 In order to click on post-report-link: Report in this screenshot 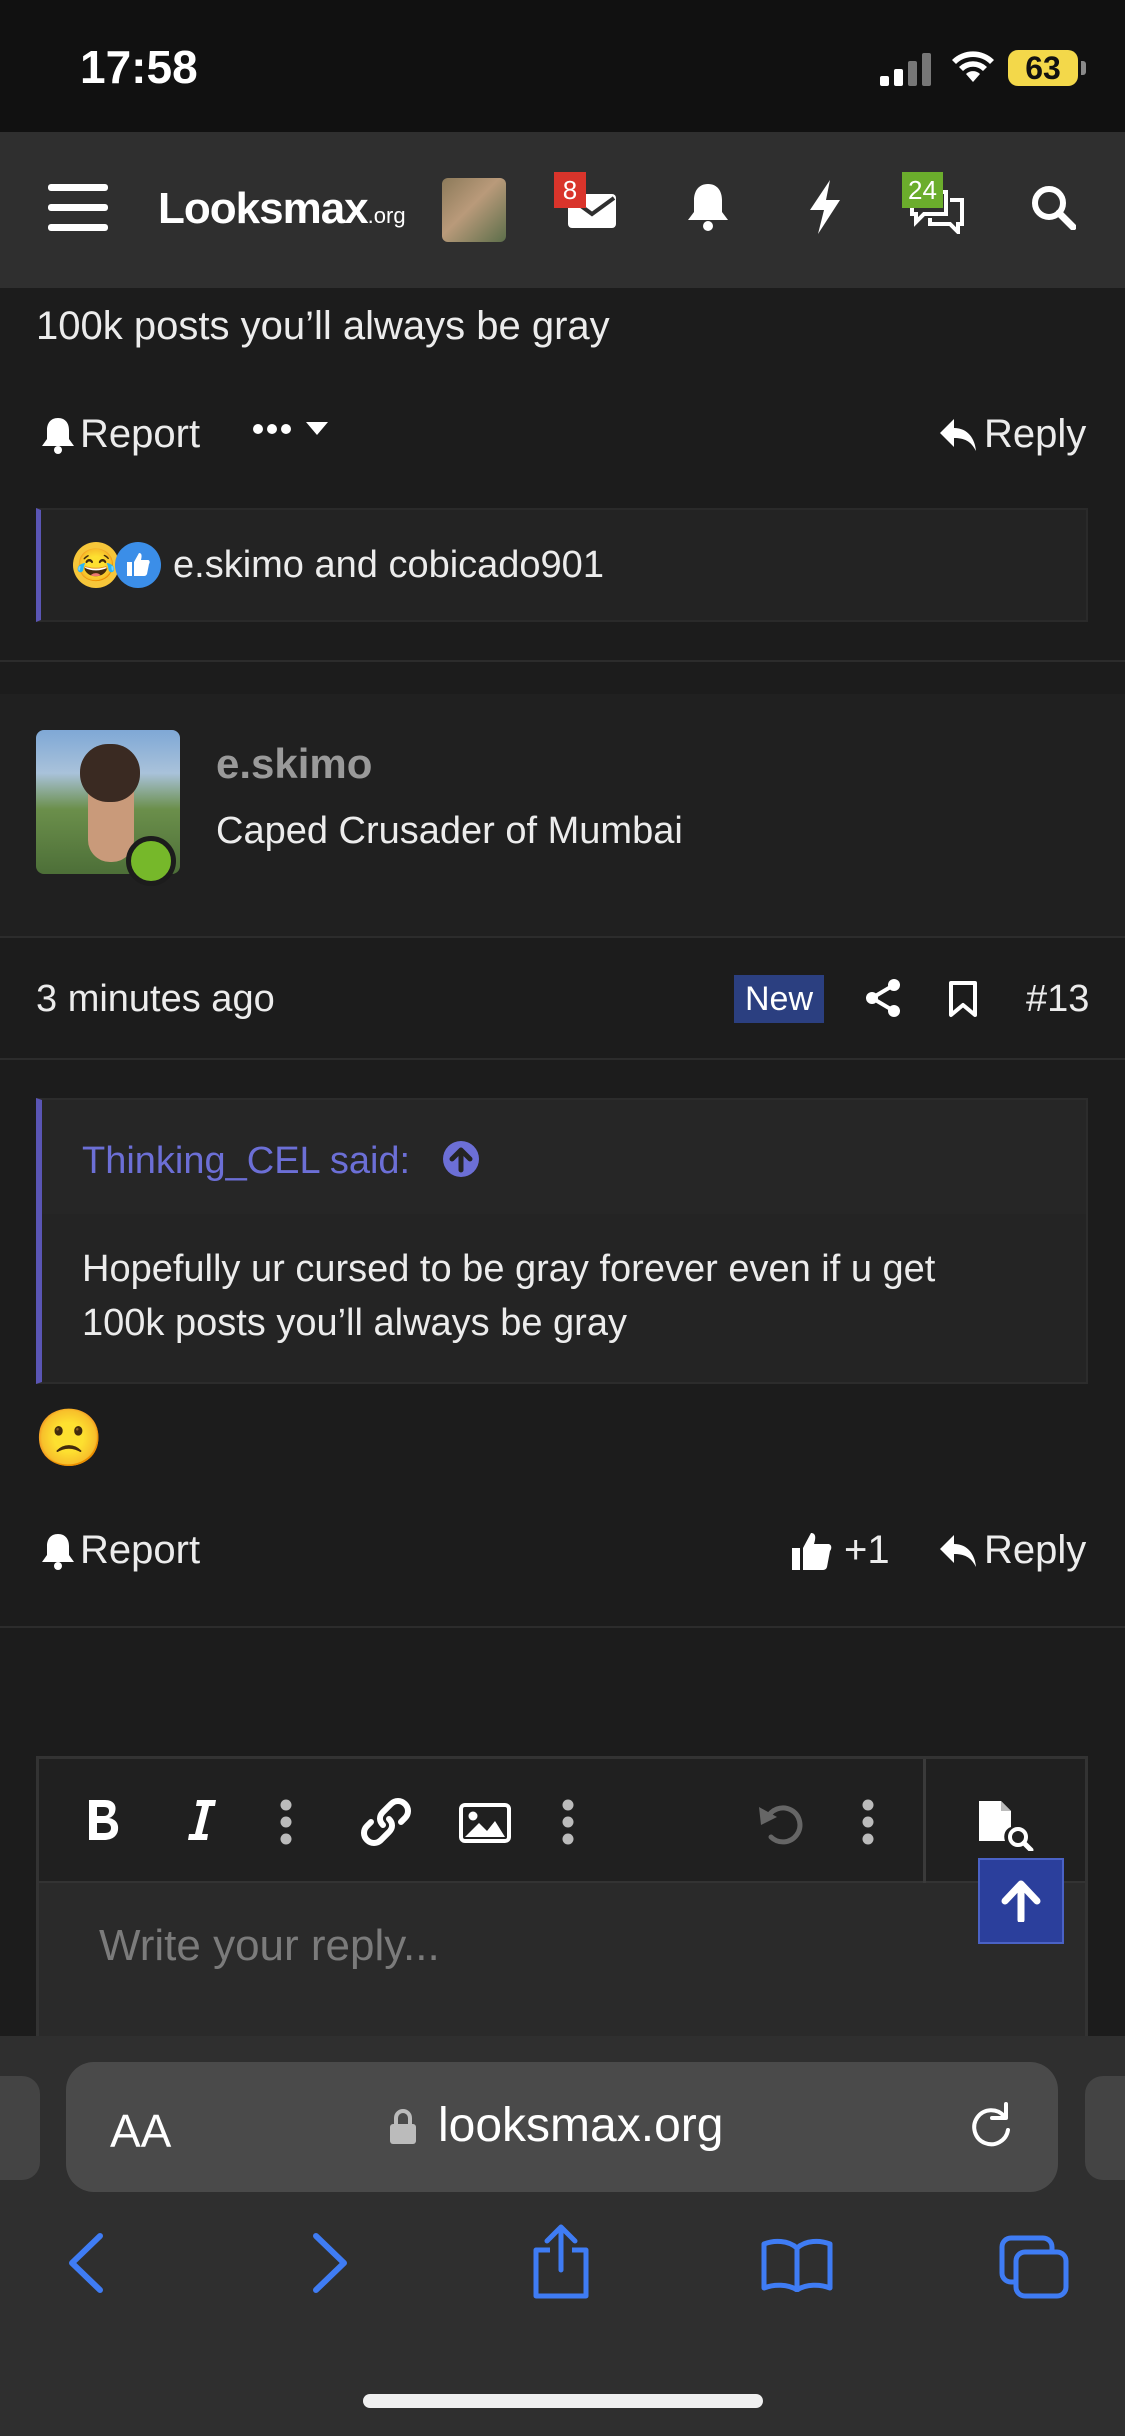, I will do `click(120, 1550)`.